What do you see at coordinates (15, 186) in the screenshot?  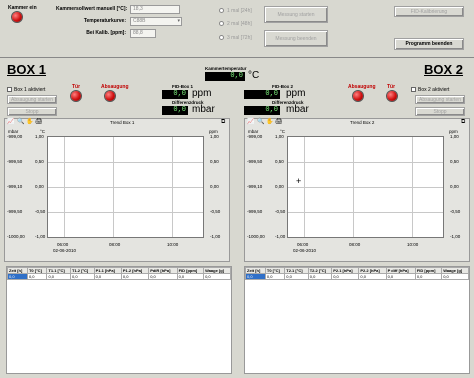 I see `tick-label: -999,10` at bounding box center [15, 186].